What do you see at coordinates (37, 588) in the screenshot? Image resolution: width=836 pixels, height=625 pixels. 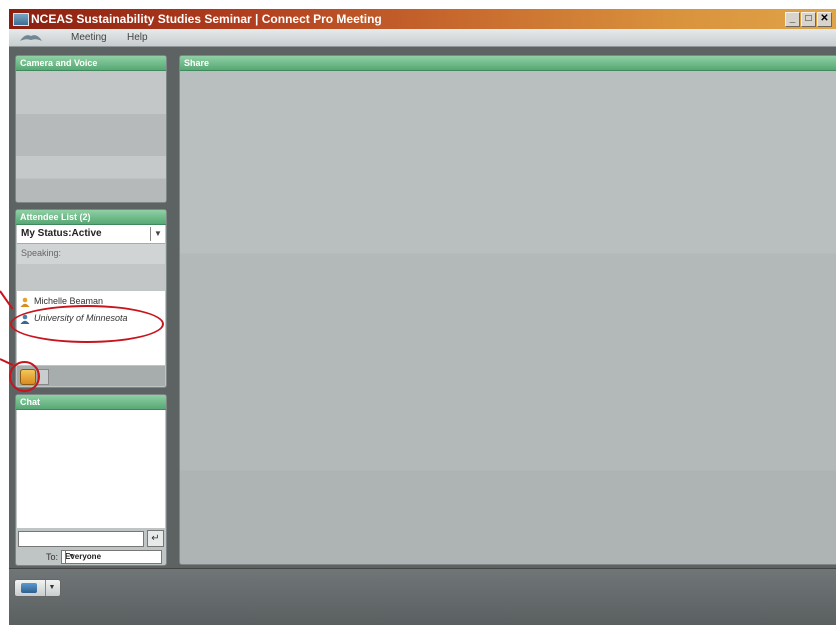 I see `share-my-screen-button: ▼` at bounding box center [37, 588].